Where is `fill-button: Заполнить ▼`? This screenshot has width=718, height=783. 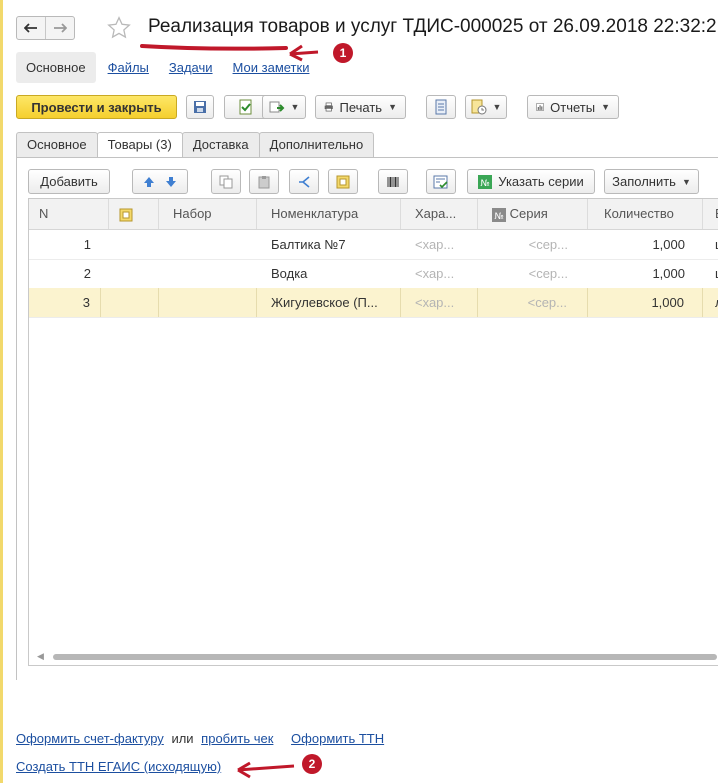
fill-button: Заполнить ▼ is located at coordinates (651, 181).